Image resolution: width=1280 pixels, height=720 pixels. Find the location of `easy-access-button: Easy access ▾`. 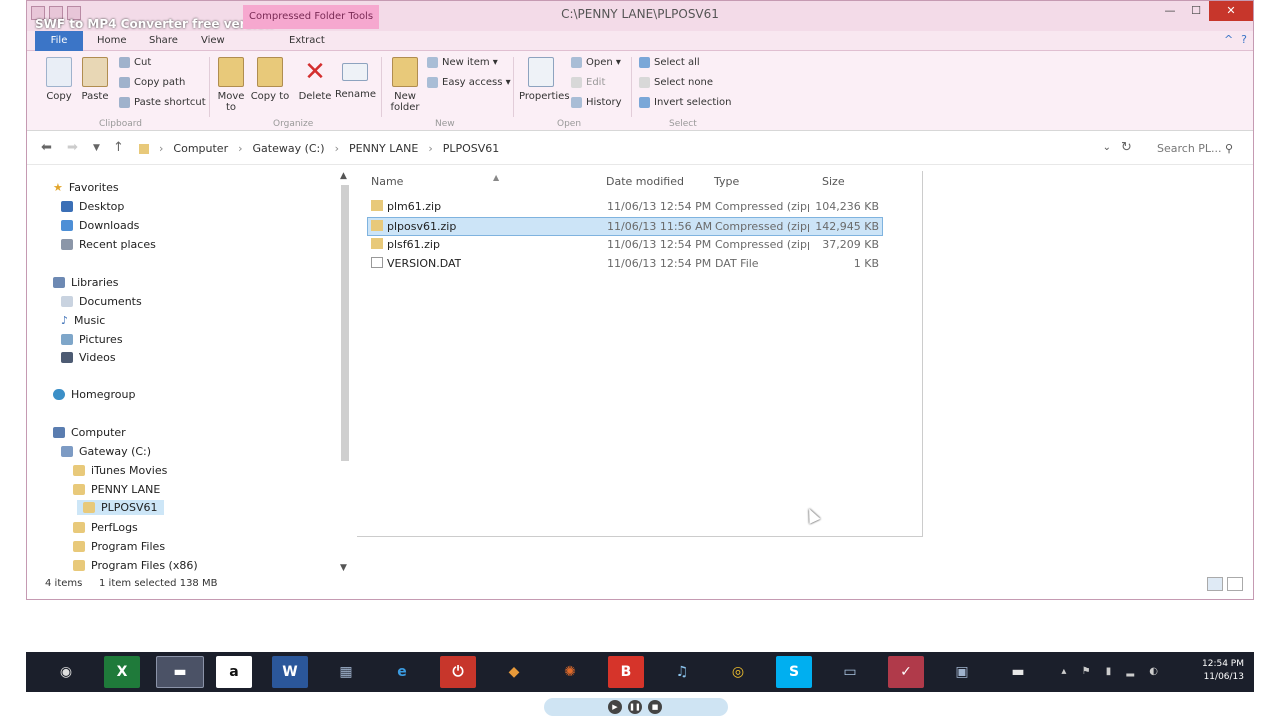

easy-access-button: Easy access ▾ is located at coordinates (469, 82).